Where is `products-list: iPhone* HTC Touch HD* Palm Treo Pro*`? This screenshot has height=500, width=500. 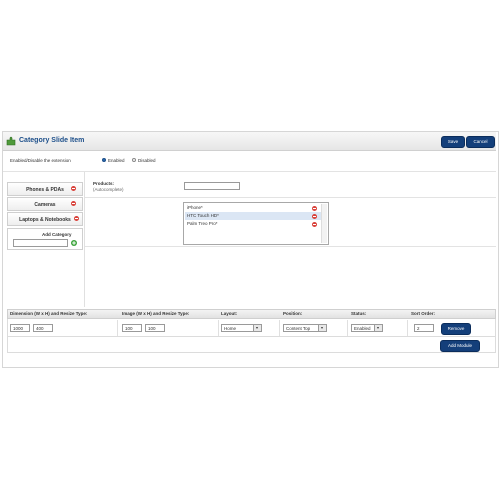 products-list: iPhone* HTC Touch HD* Palm Treo Pro* is located at coordinates (256, 223).